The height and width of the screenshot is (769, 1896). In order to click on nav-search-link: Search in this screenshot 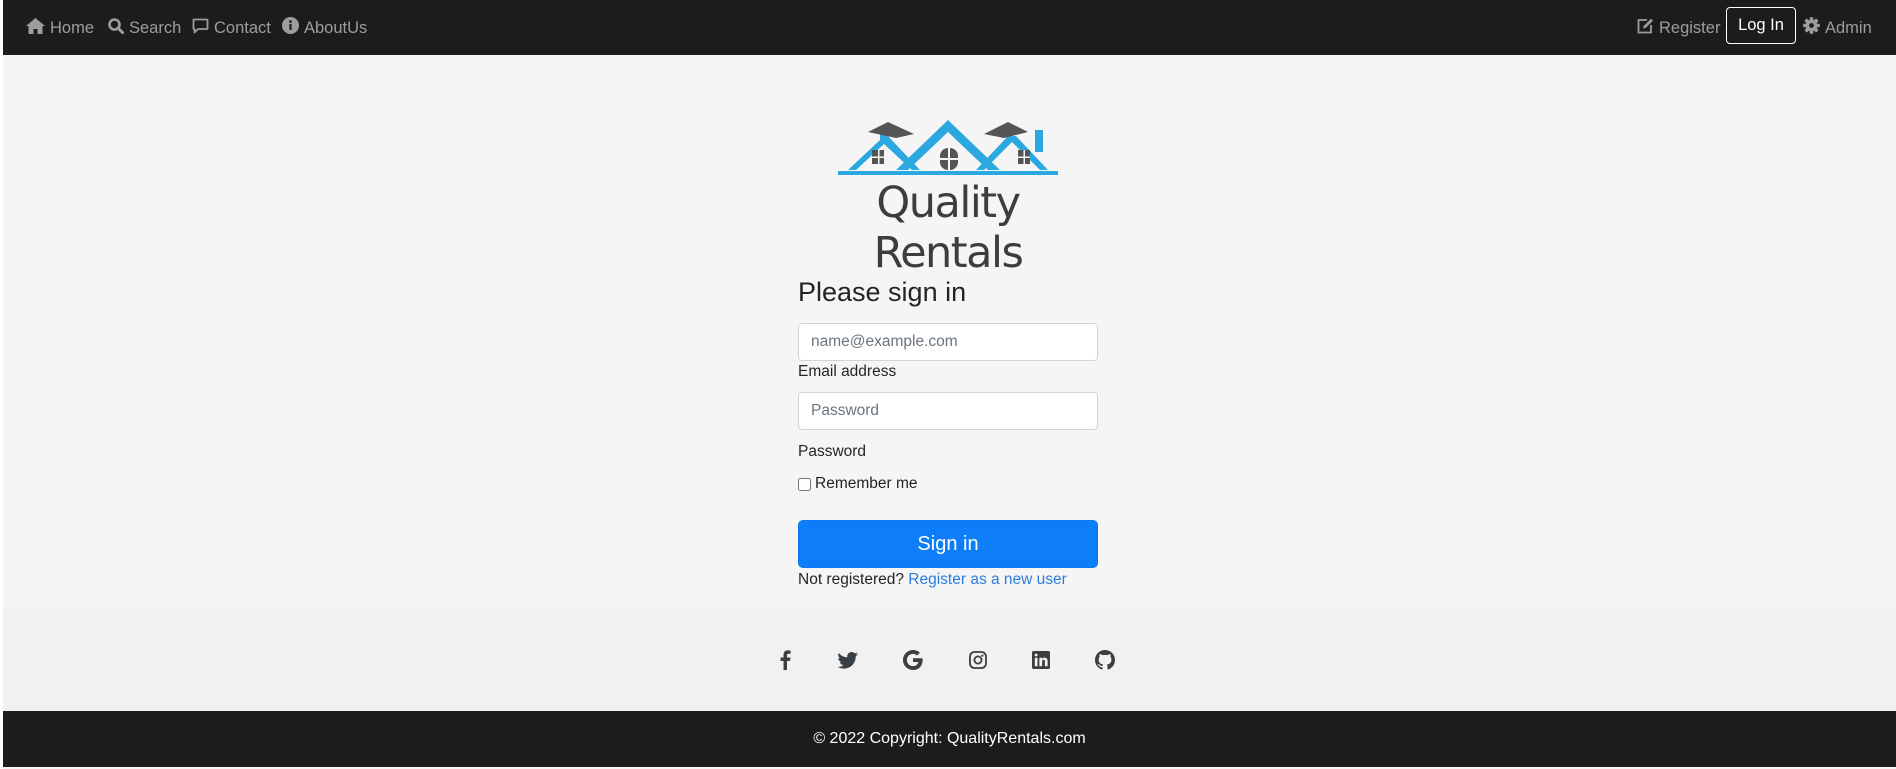, I will do `click(144, 28)`.